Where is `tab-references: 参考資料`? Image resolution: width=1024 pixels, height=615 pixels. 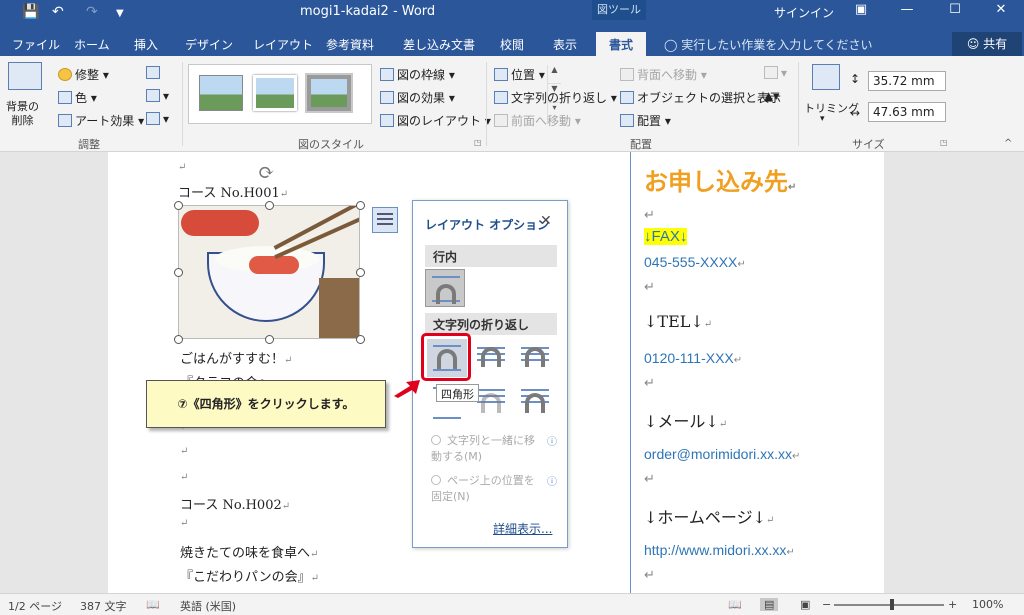 tab-references: 参考資料 is located at coordinates (350, 44).